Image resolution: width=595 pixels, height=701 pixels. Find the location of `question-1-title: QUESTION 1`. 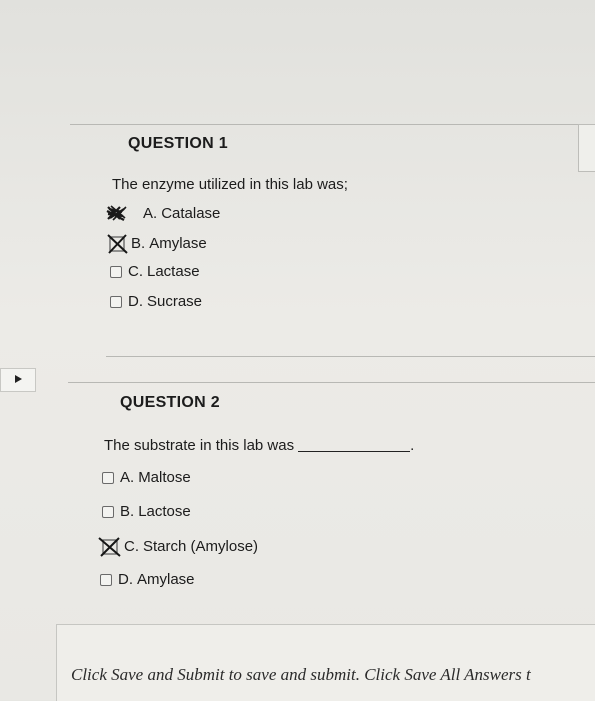

question-1-title: QUESTION 1 is located at coordinates (178, 143).